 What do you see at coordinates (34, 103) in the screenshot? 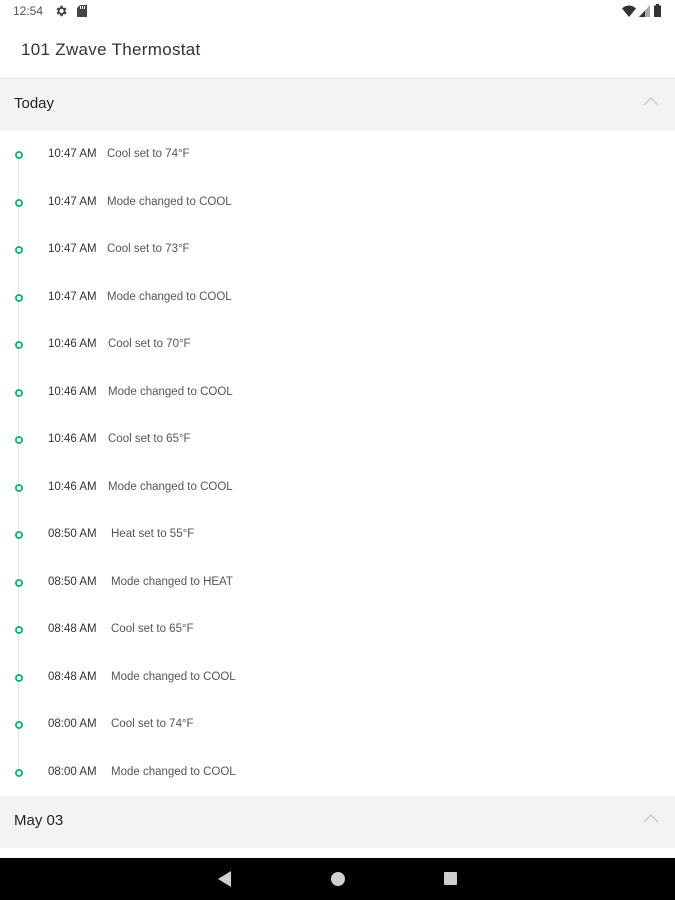
I see `section-label: Today` at bounding box center [34, 103].